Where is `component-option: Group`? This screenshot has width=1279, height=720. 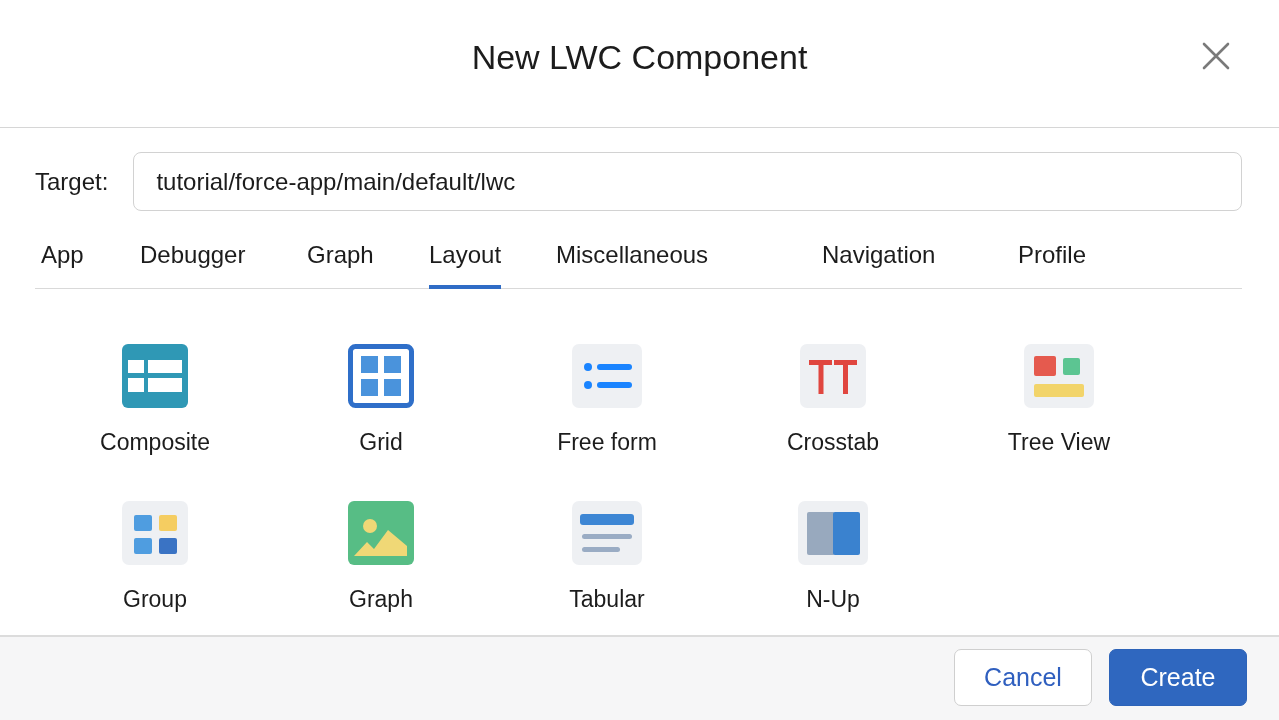 component-option: Group is located at coordinates (155, 556).